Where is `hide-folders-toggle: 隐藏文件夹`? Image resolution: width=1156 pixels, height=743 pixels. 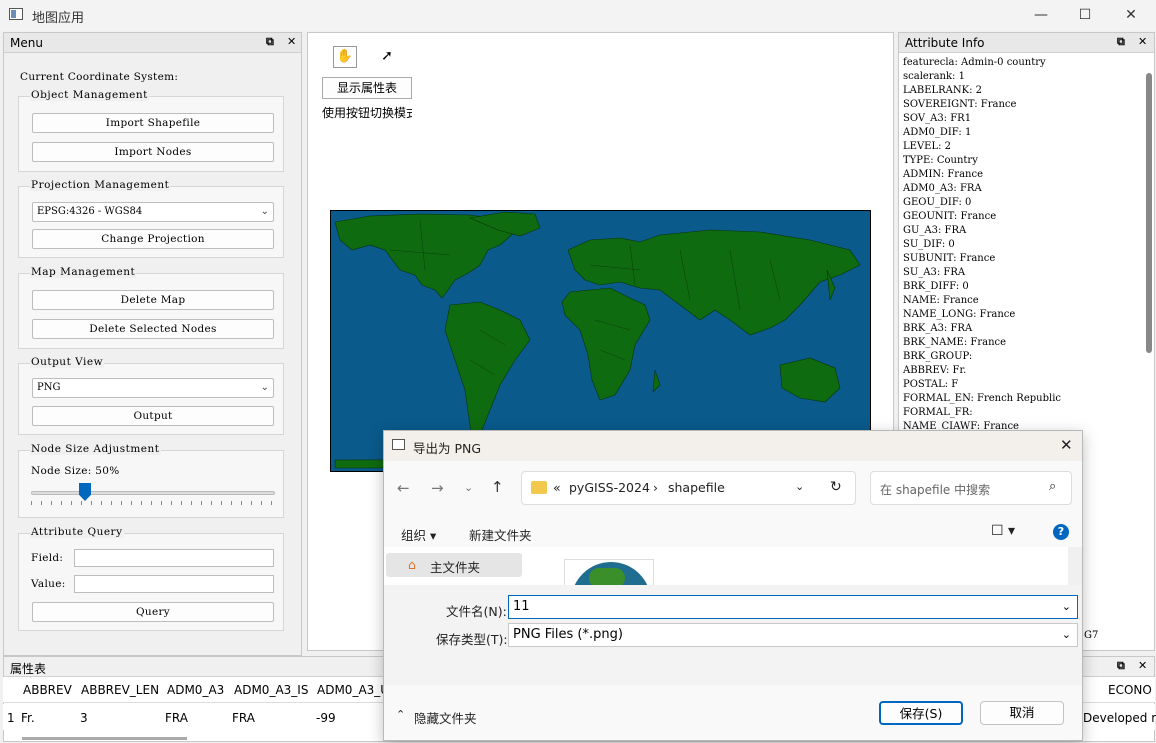 hide-folders-toggle: 隐藏文件夹 is located at coordinates (445, 717).